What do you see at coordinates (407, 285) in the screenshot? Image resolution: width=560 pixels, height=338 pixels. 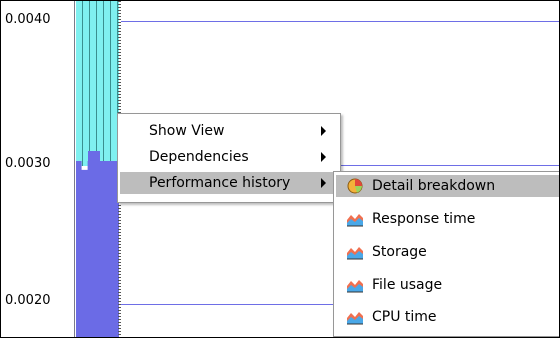 I see `submenu-item-label: File usage` at bounding box center [407, 285].